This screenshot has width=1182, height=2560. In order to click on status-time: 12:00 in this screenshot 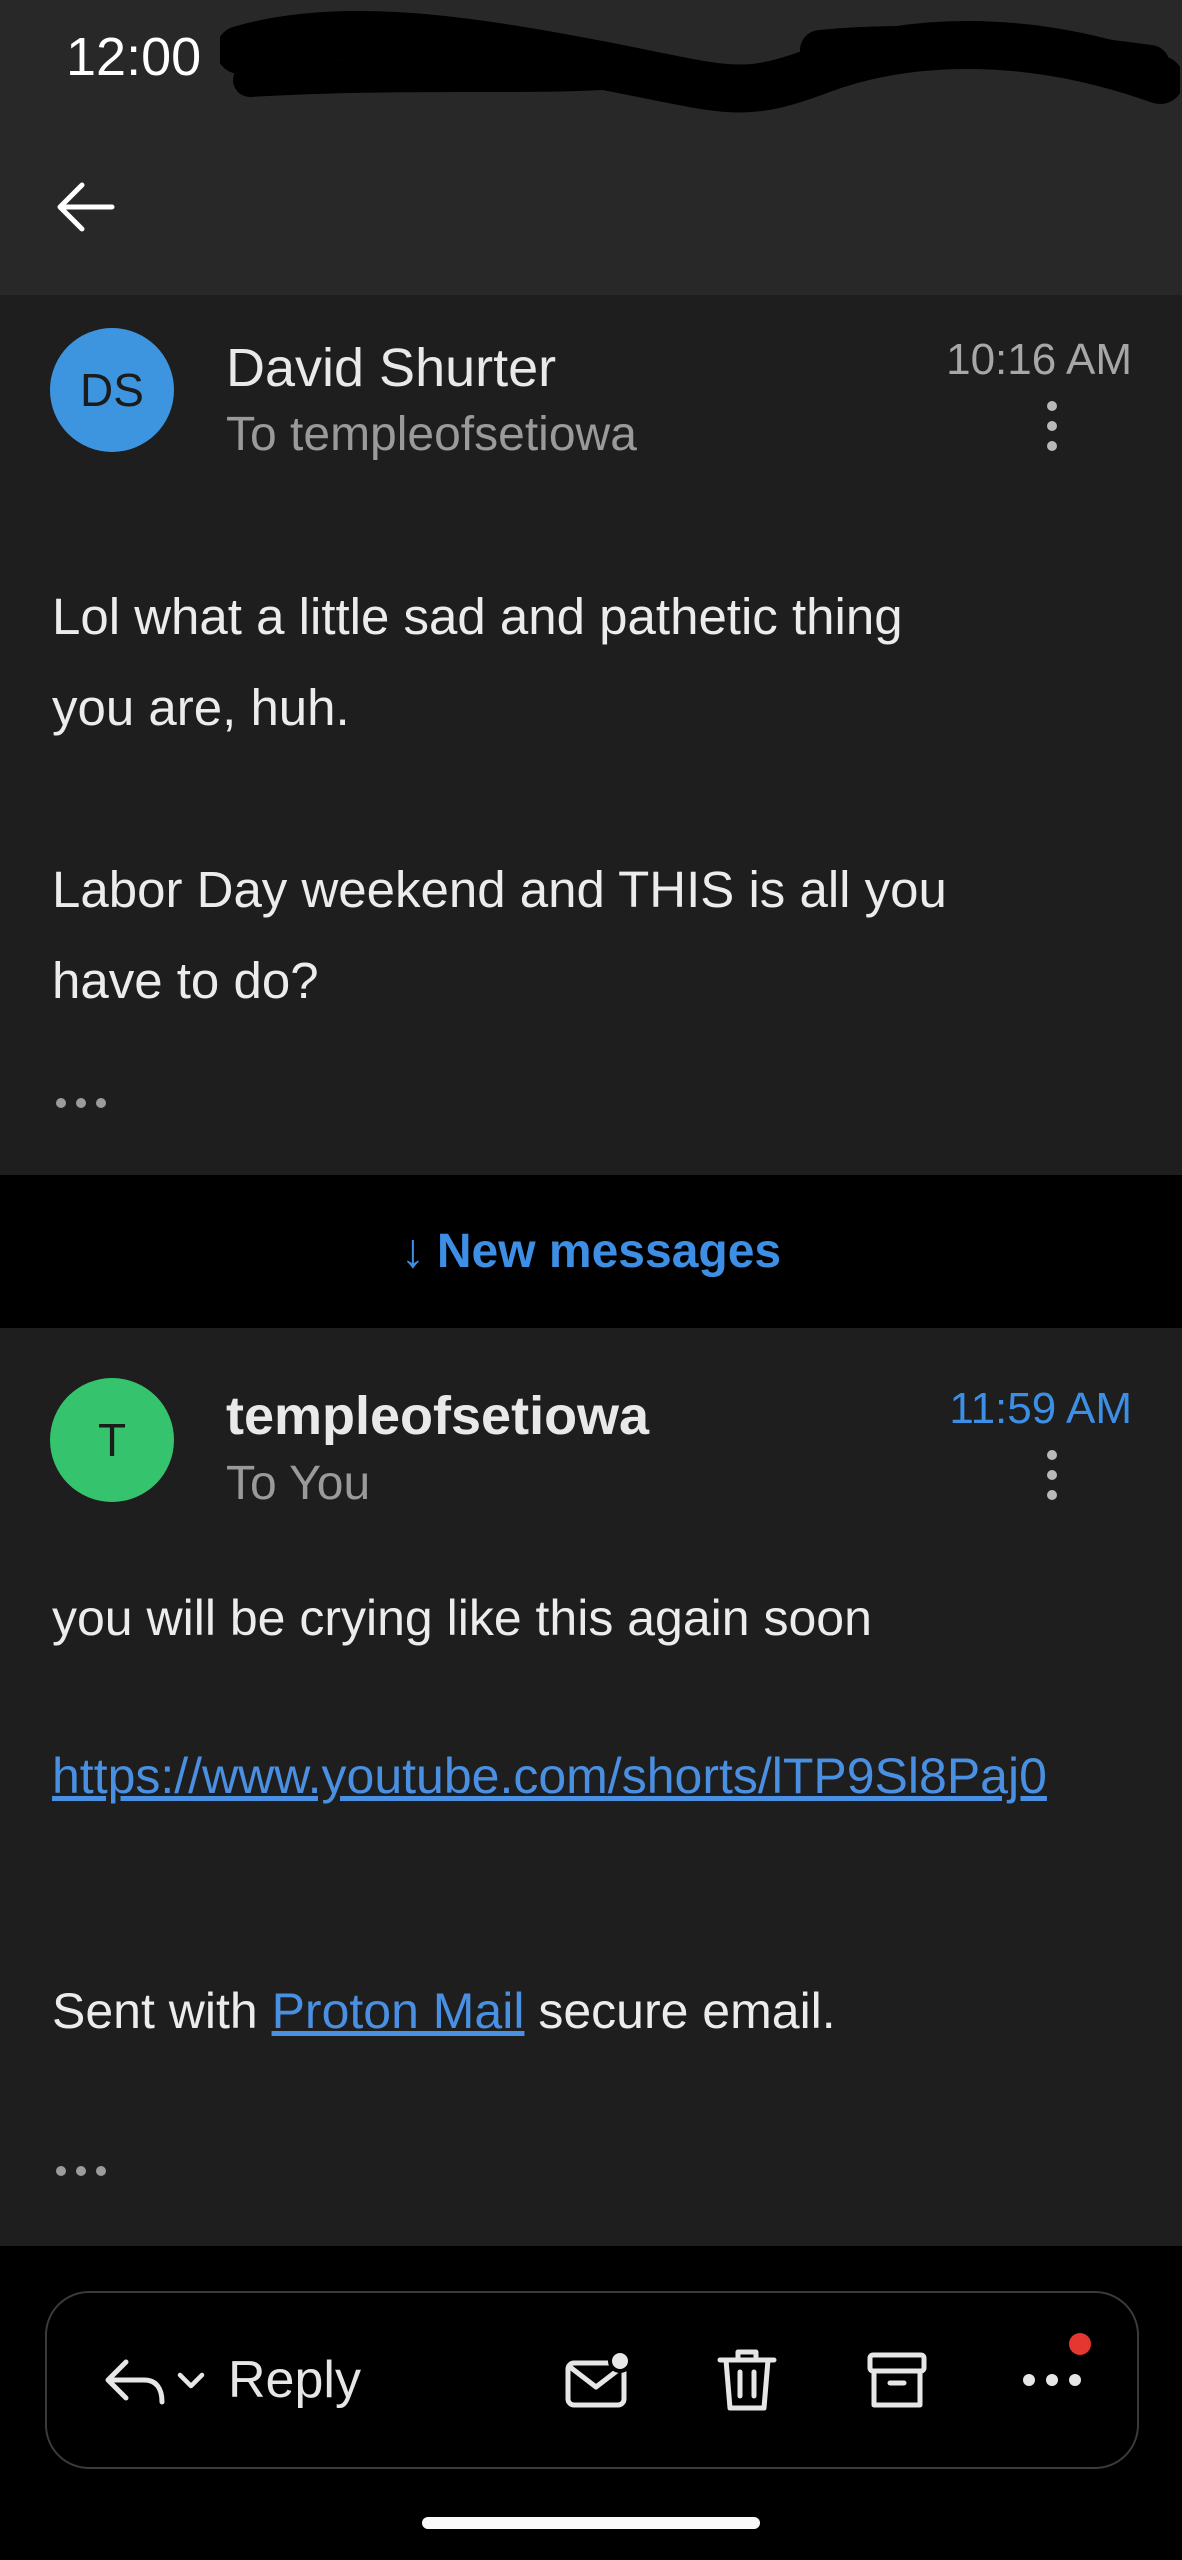, I will do `click(134, 57)`.